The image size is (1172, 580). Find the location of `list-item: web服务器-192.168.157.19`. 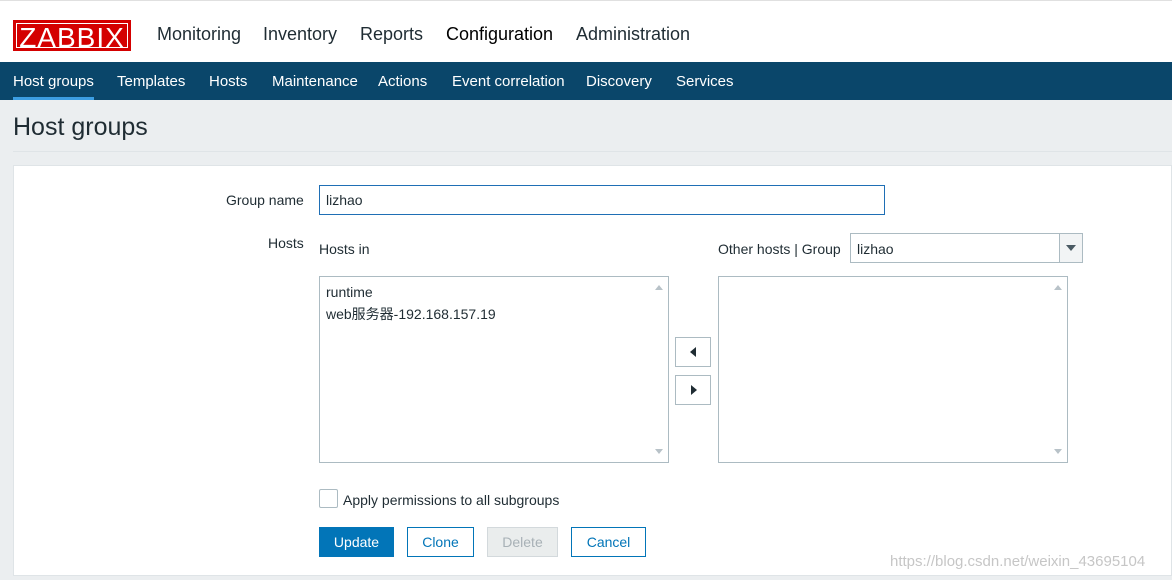

list-item: web服务器-192.168.157.19 is located at coordinates (411, 314).